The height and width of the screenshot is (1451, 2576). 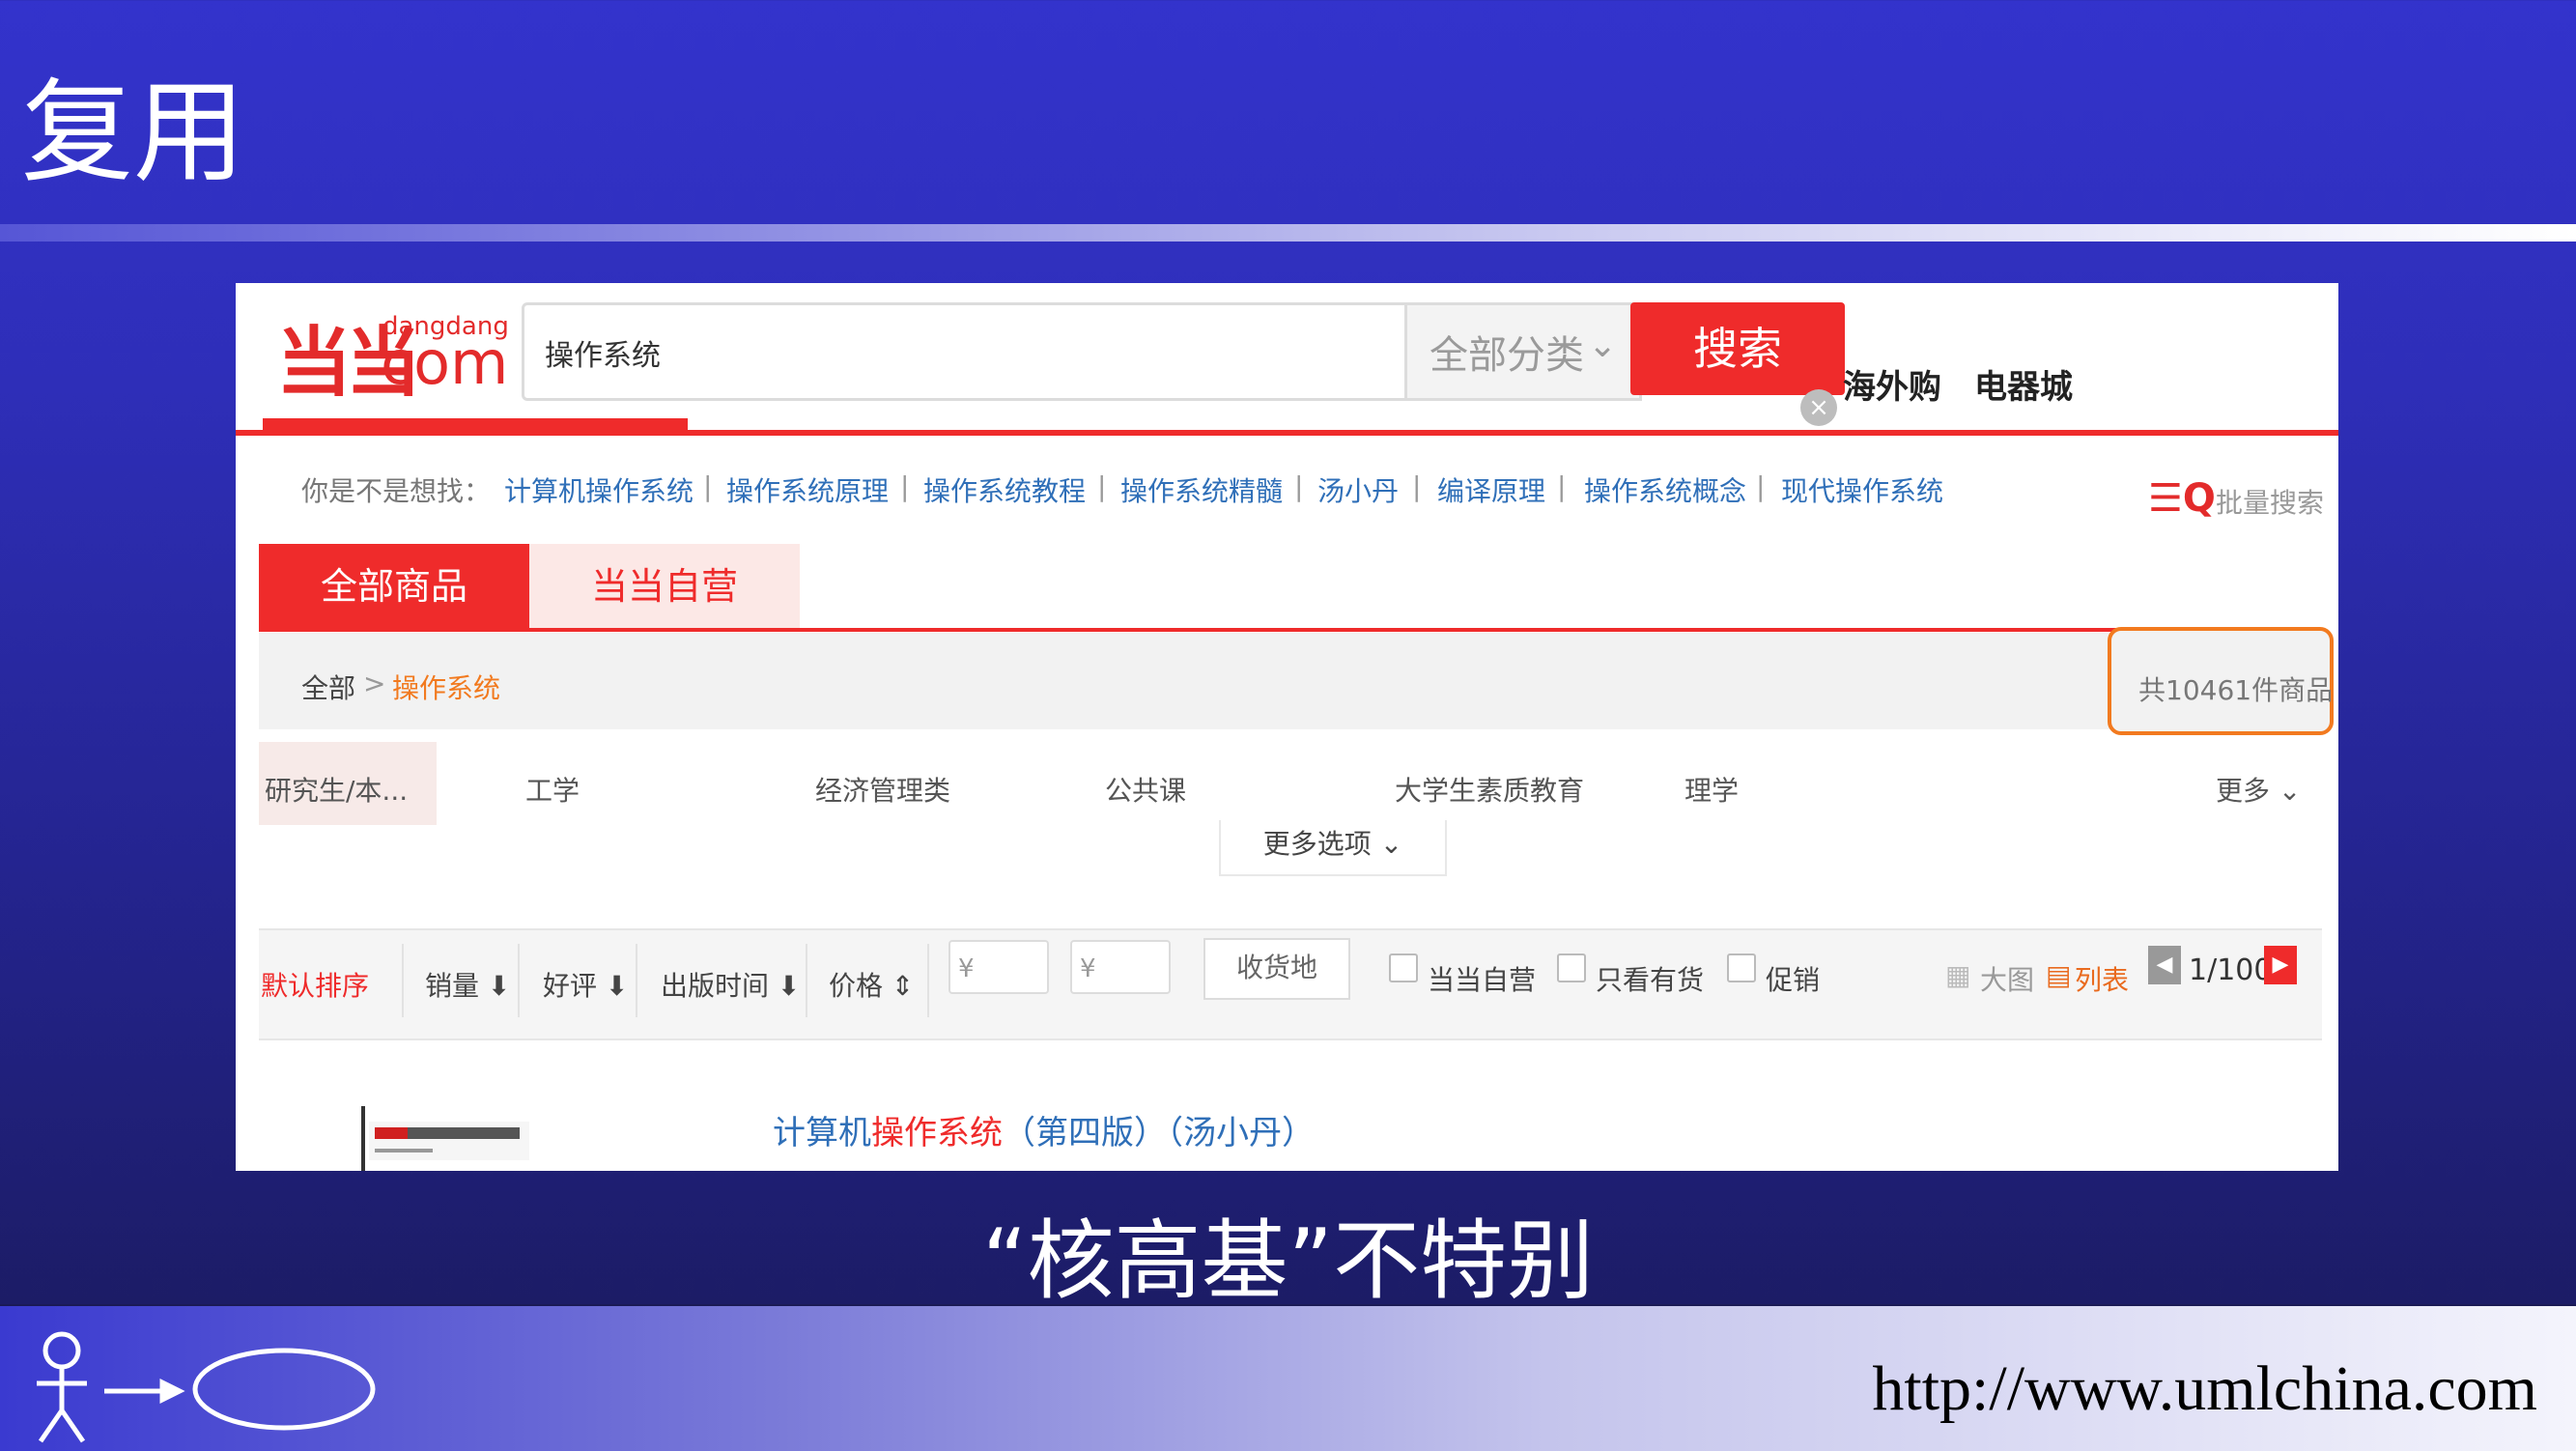 What do you see at coordinates (1276, 969) in the screenshot?
I see `ship-to-select: 收货地` at bounding box center [1276, 969].